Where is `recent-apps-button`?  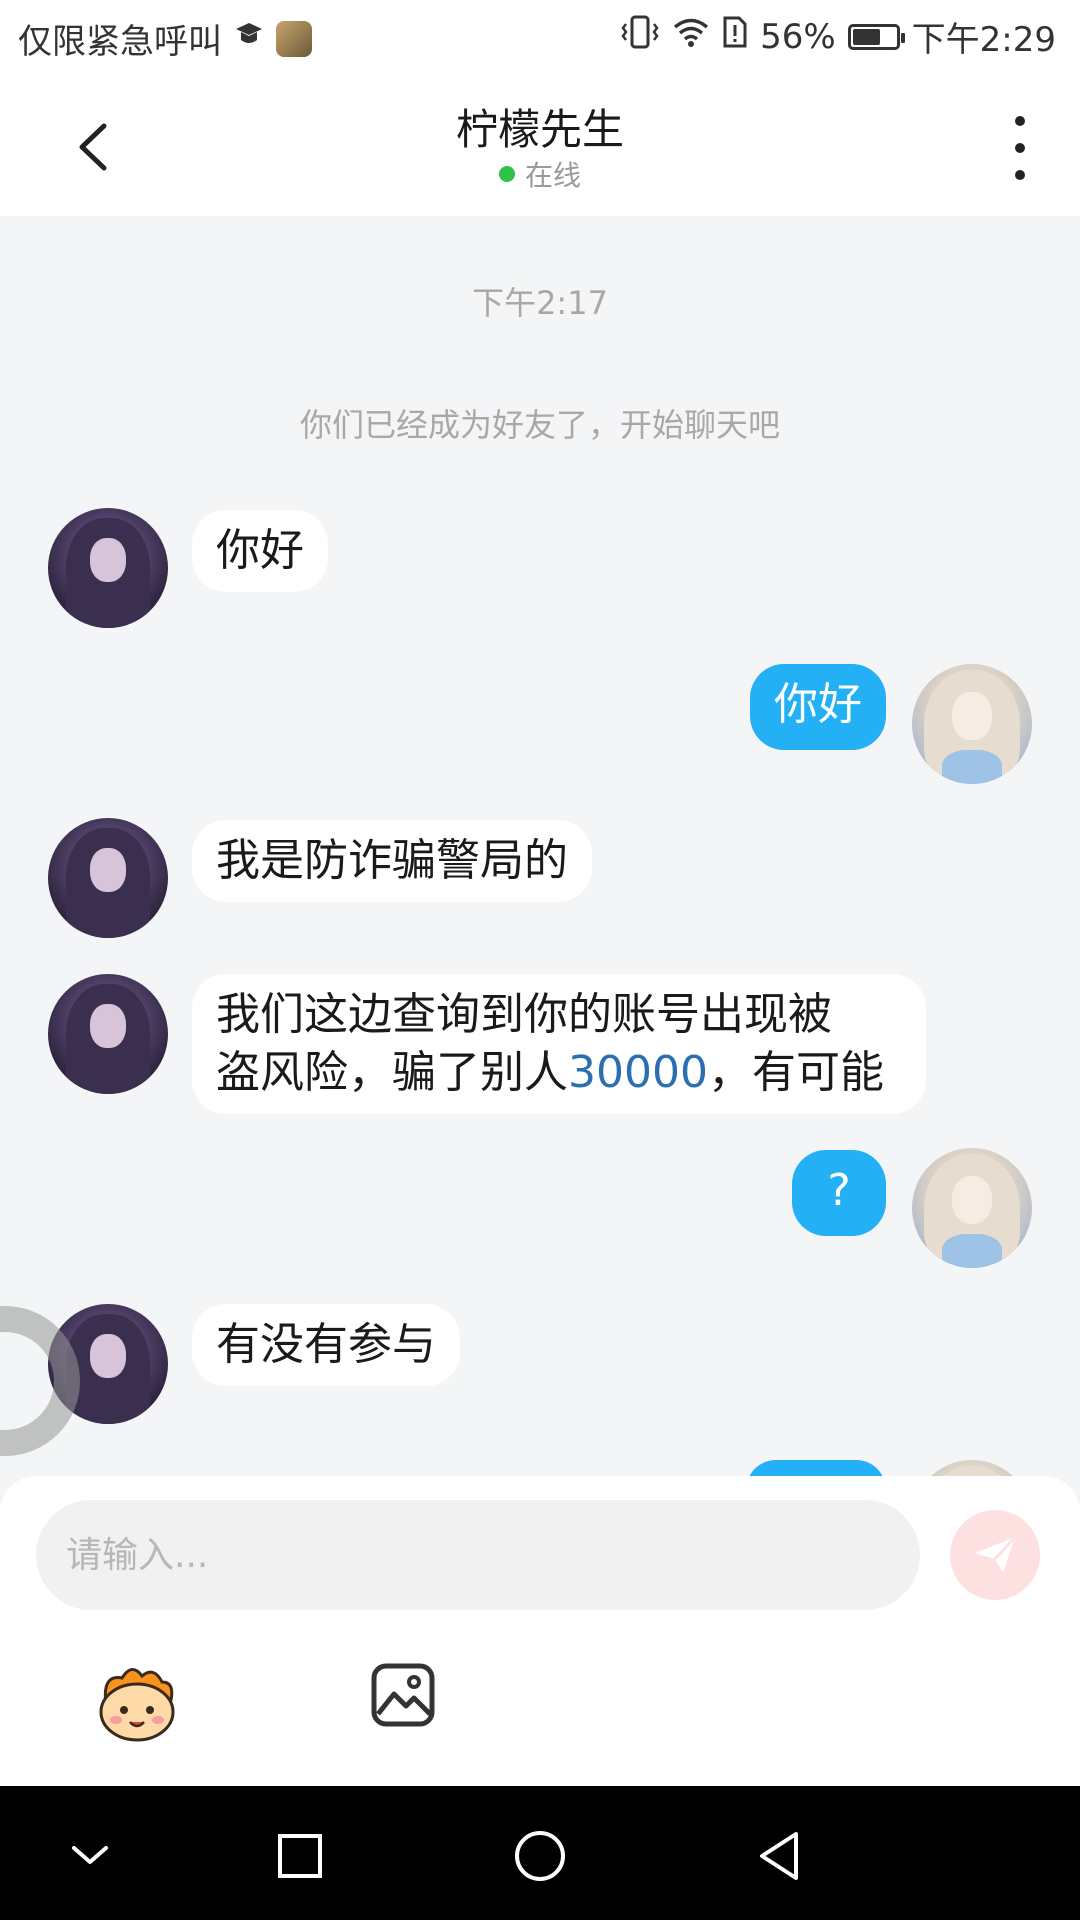 recent-apps-button is located at coordinates (300, 1856).